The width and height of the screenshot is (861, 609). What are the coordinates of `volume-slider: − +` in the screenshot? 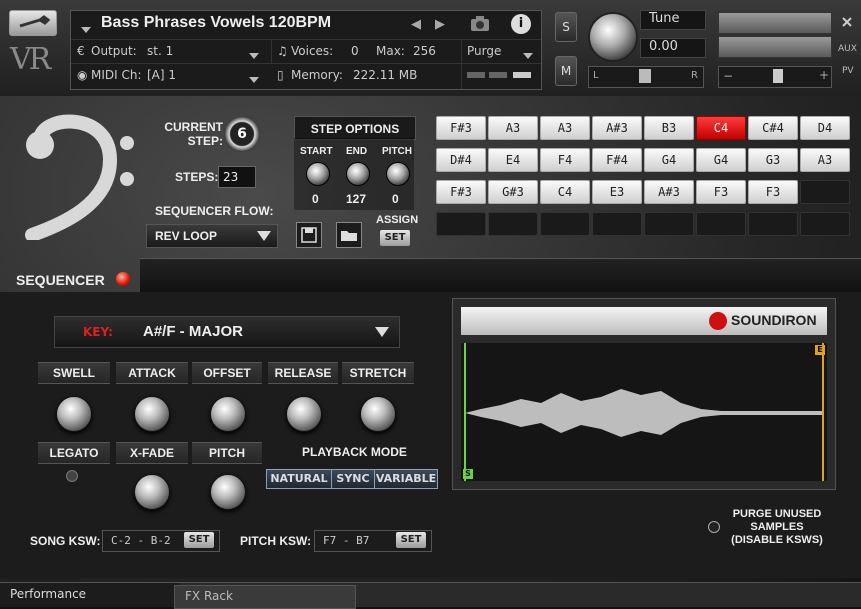 It's located at (775, 77).